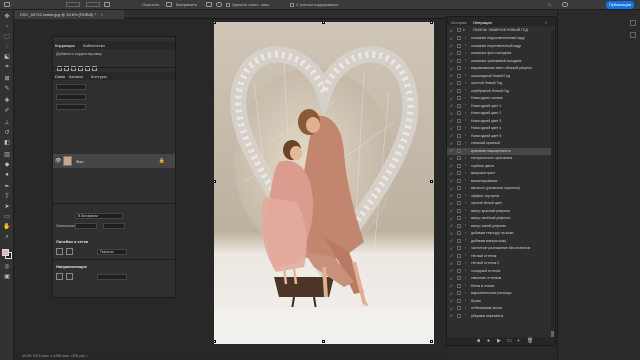  I want to click on history-brush-icon: ↺, so click(7, 133).